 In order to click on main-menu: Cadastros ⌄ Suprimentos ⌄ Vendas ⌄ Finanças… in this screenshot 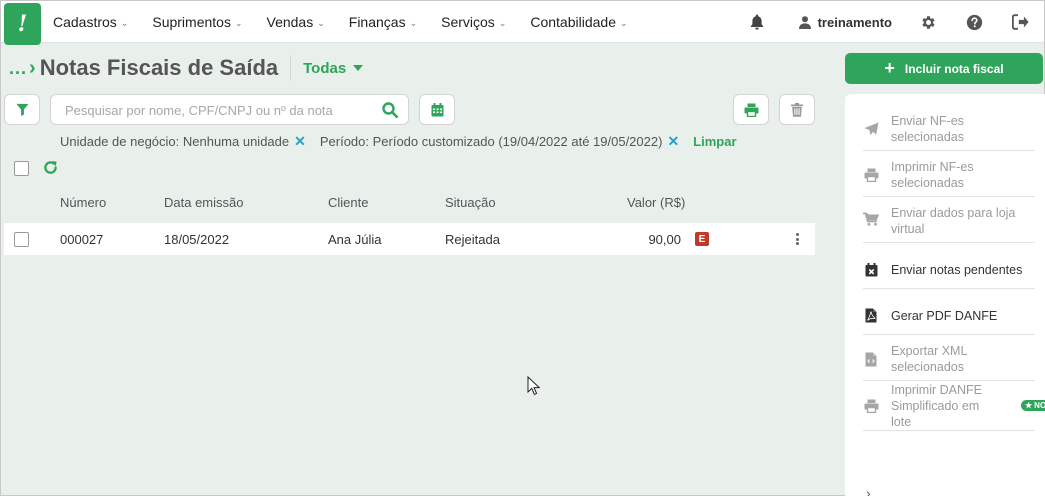, I will do `click(352, 22)`.